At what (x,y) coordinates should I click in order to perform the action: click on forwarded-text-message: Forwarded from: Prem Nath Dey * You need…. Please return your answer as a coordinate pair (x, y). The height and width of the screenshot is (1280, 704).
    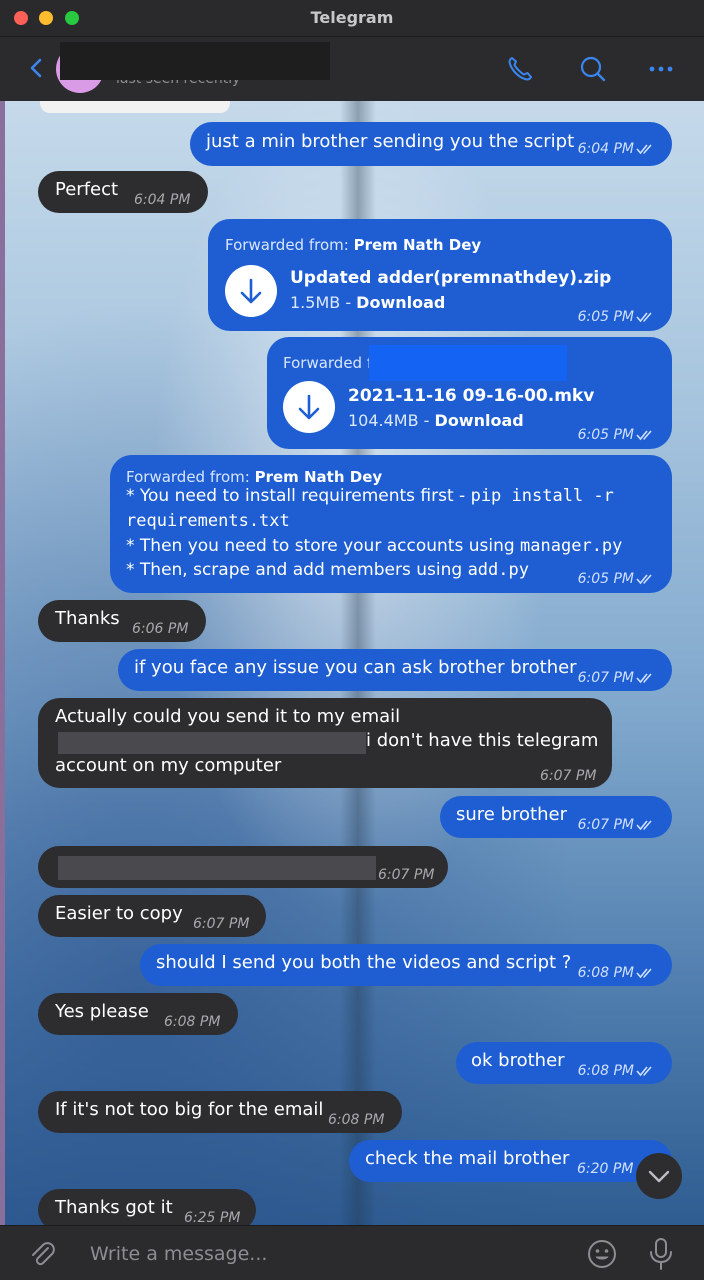
    Looking at the image, I should click on (391, 524).